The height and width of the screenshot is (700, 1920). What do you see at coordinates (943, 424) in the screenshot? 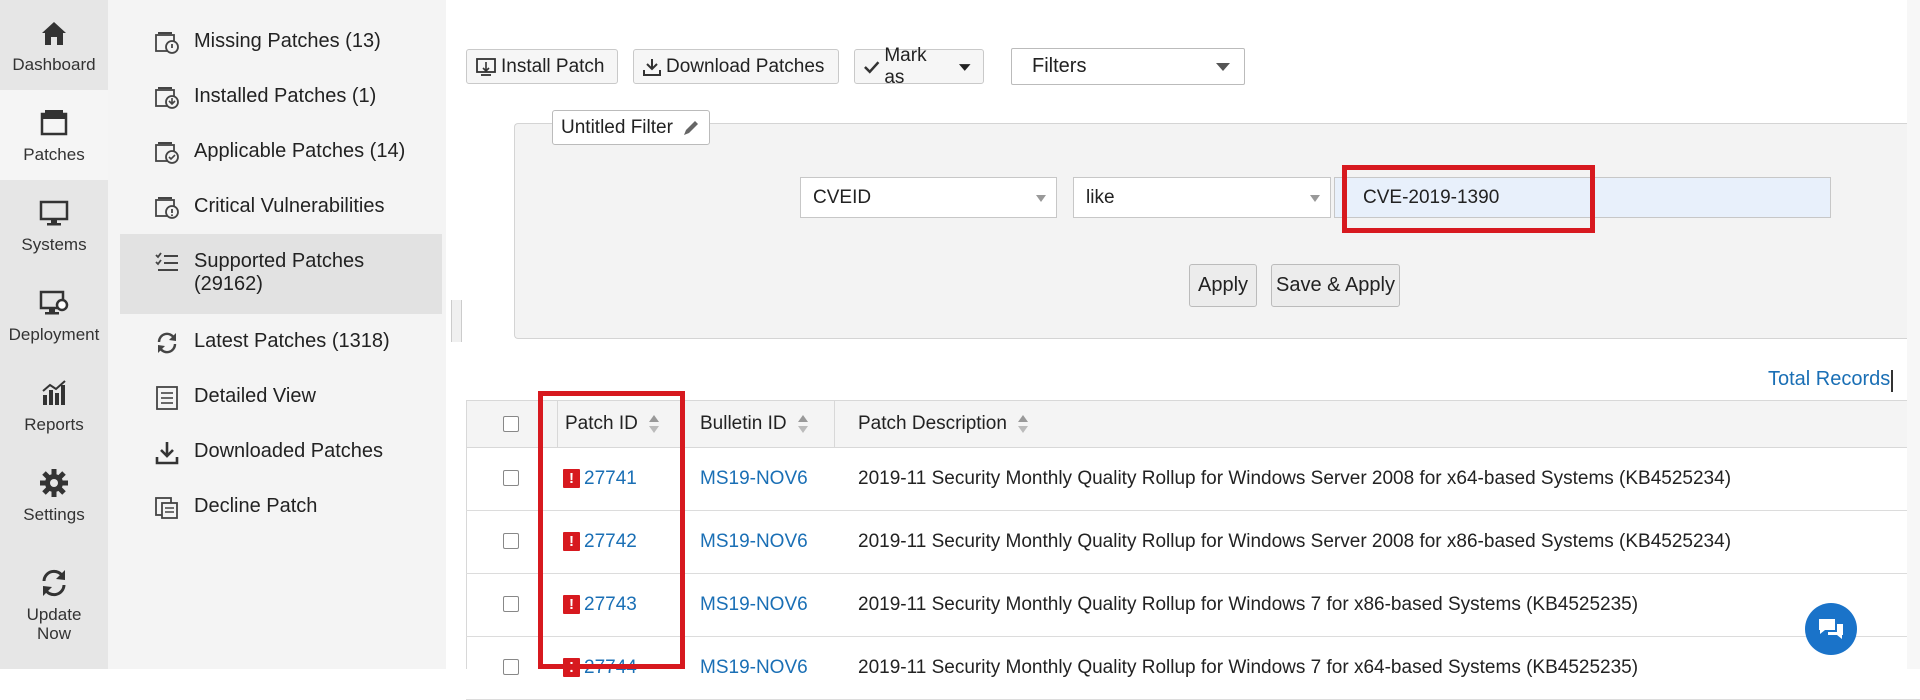
I see `column-header-patch-description: Patch Description` at bounding box center [943, 424].